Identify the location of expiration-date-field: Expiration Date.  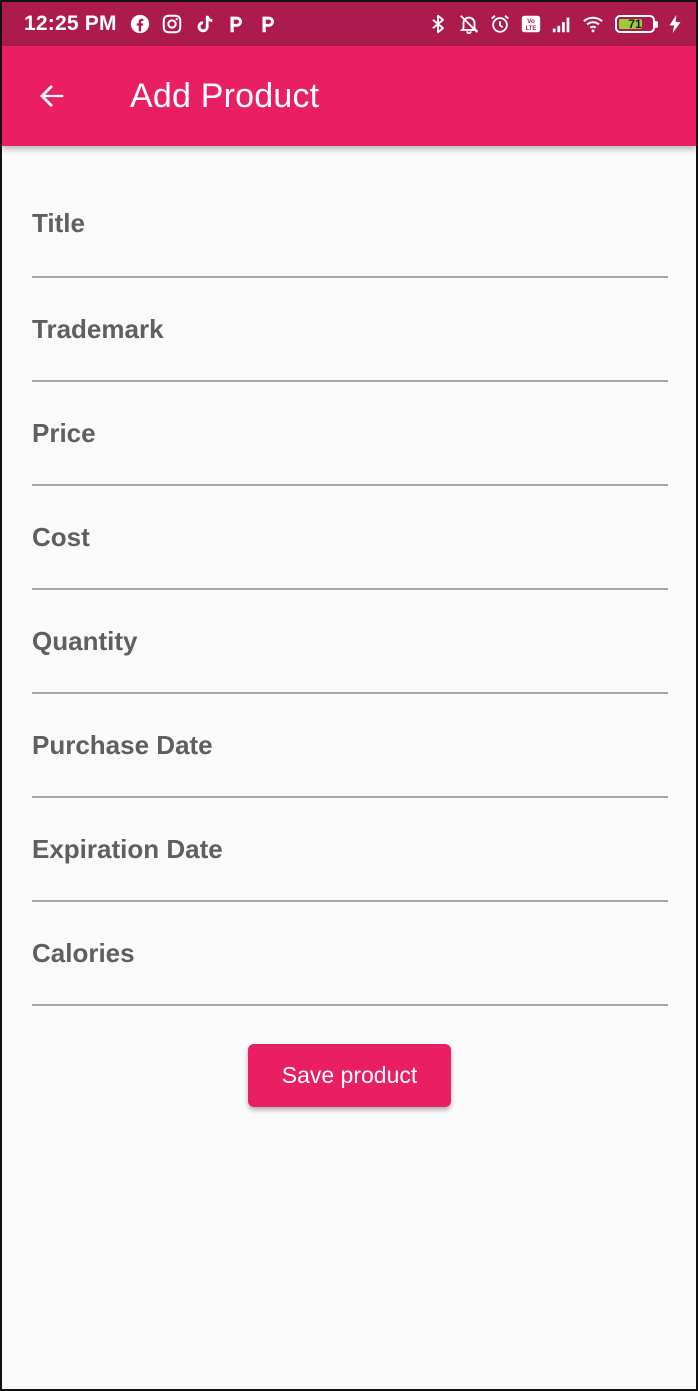
(350, 850).